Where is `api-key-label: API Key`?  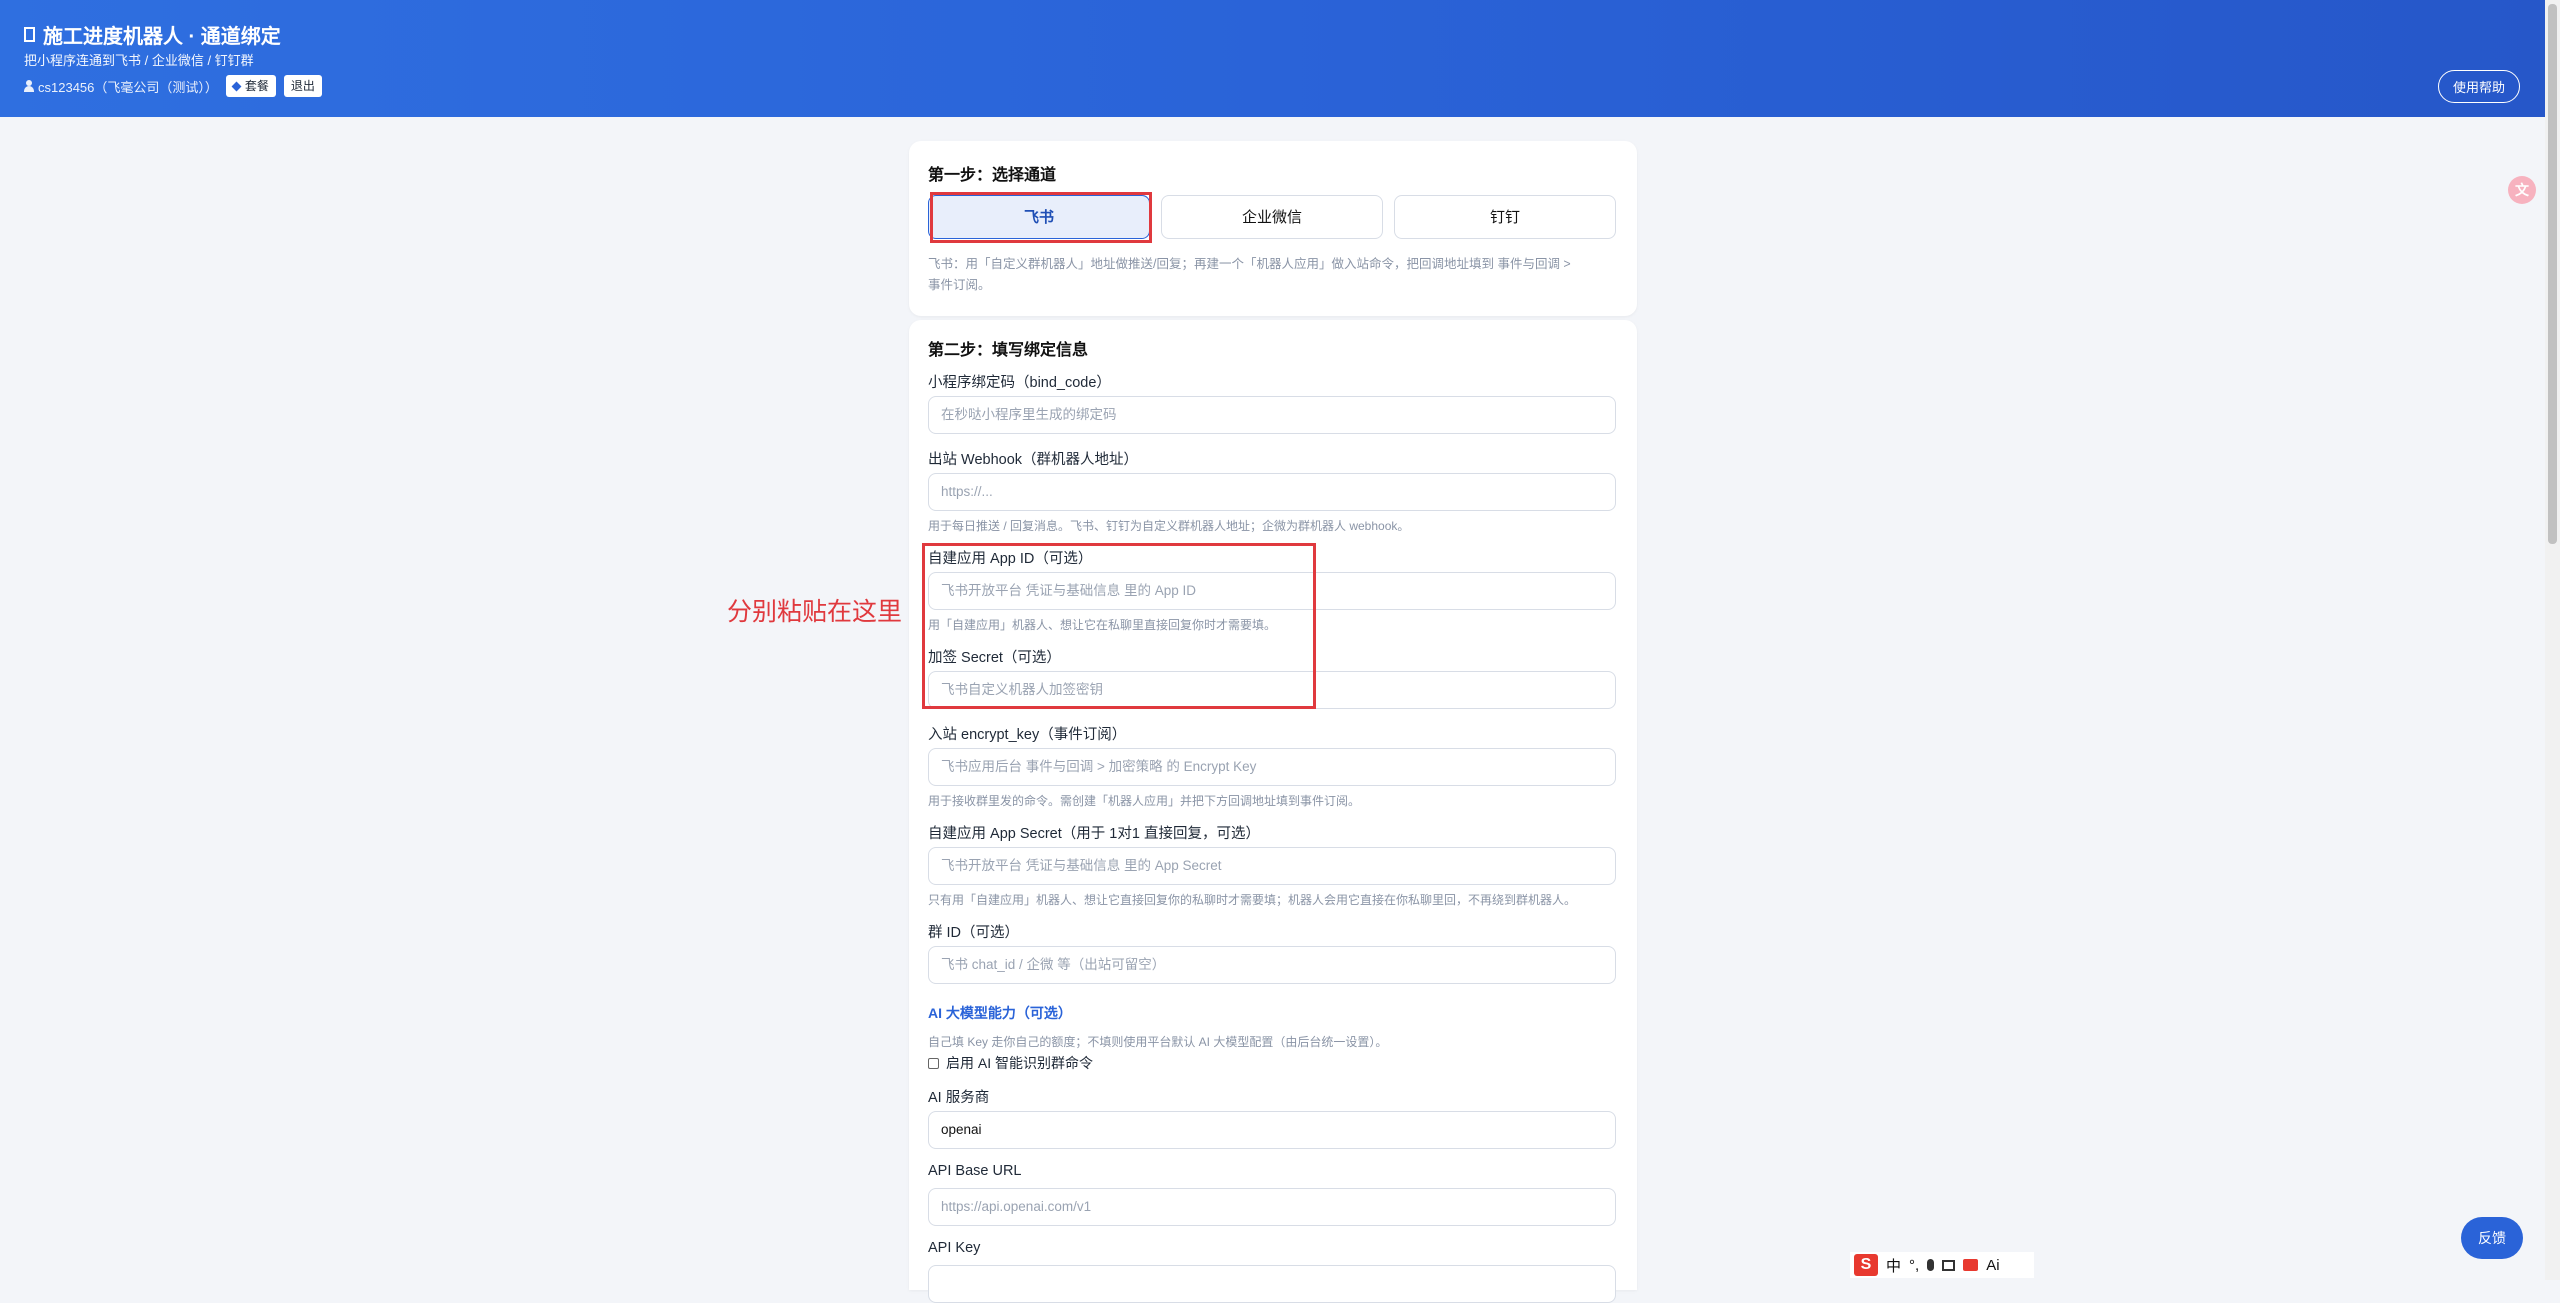
api-key-label: API Key is located at coordinates (954, 1248).